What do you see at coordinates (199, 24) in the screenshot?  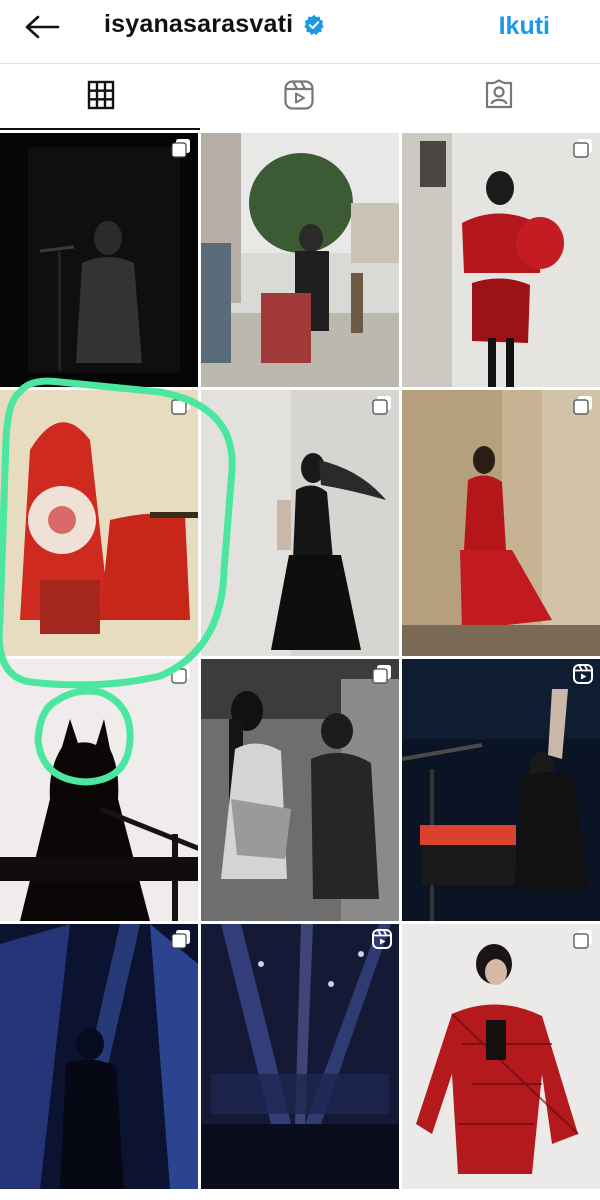 I see `profile-username: isyanasarasvati` at bounding box center [199, 24].